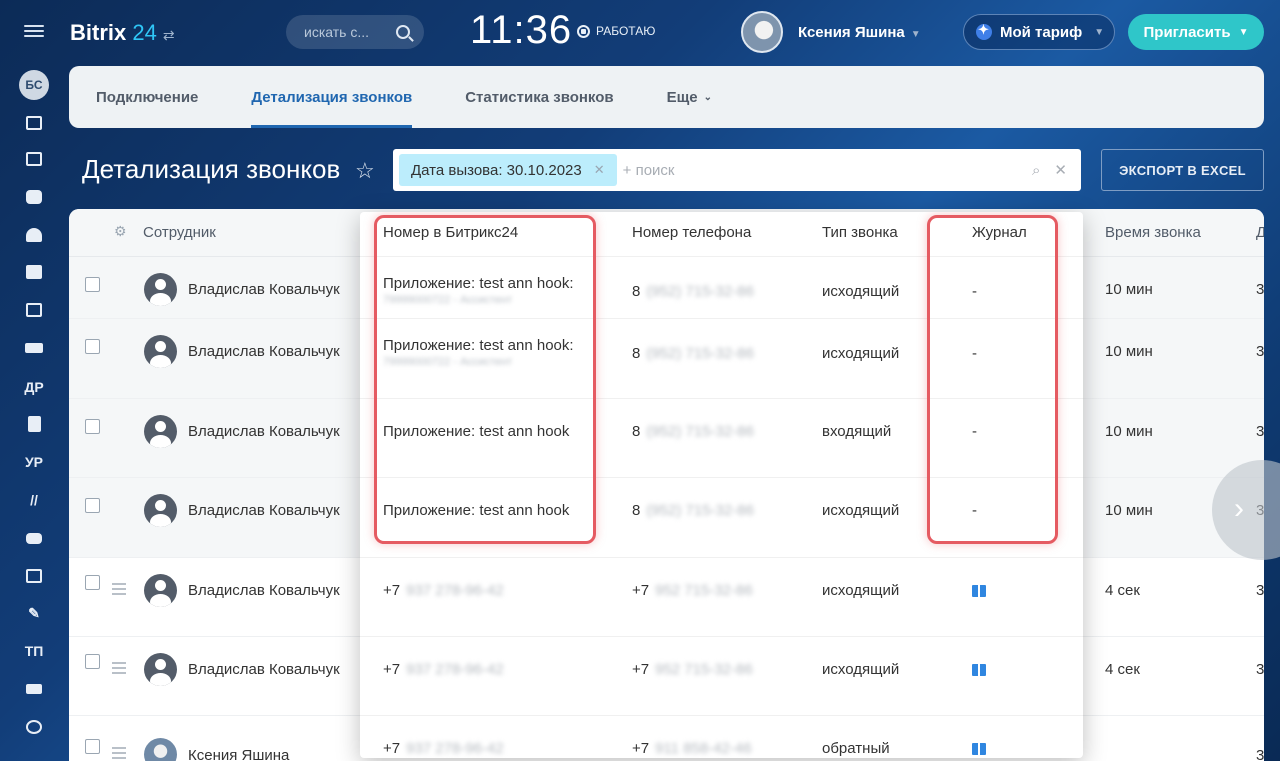  I want to click on invite-button: Пригласить ▼, so click(1196, 32).